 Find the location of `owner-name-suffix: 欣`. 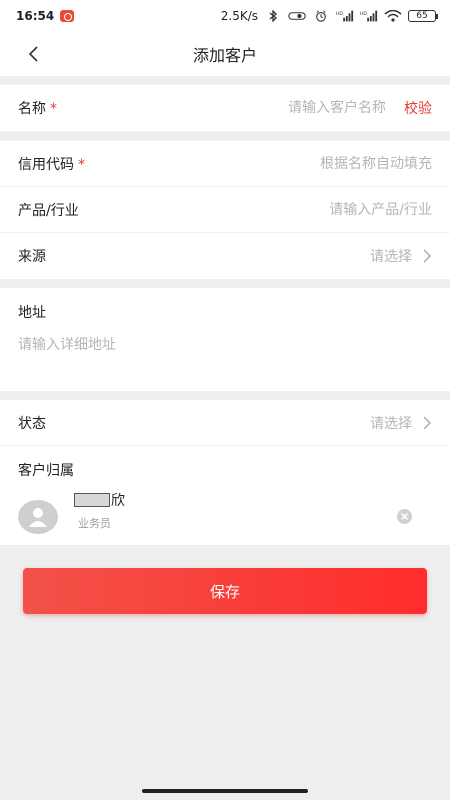

owner-name-suffix: 欣 is located at coordinates (118, 500).